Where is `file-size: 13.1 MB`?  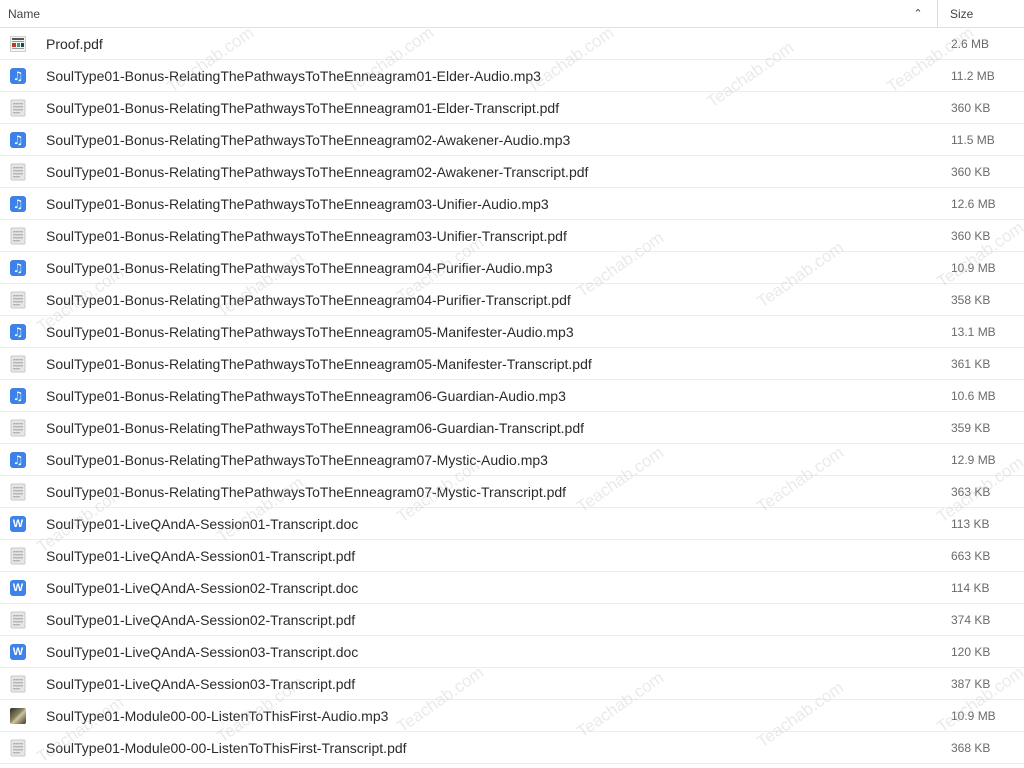 file-size: 13.1 MB is located at coordinates (973, 331).